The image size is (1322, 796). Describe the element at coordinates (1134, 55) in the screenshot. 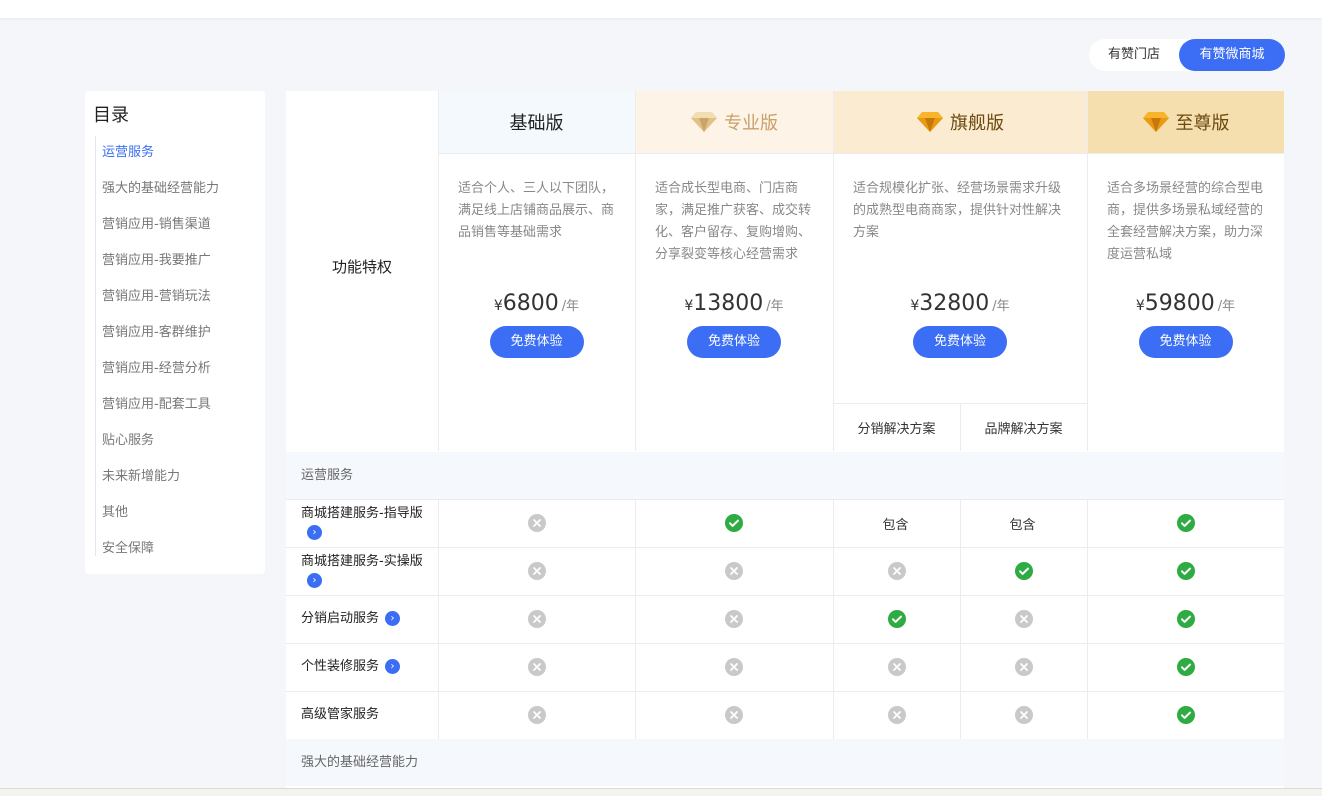

I see `switch-youzan-store: 有赞门店` at that location.